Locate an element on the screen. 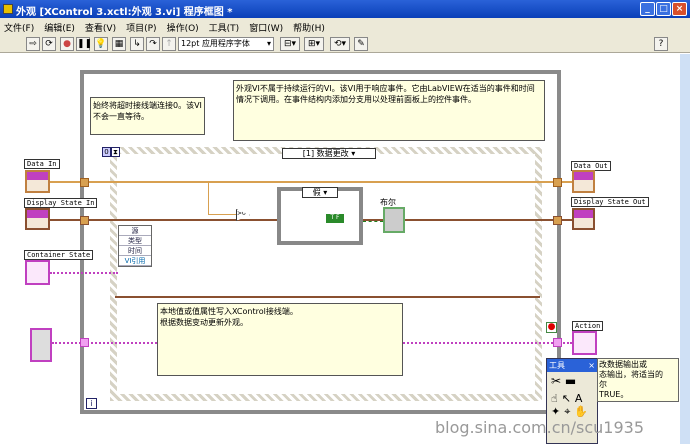 The height and width of the screenshot is (444, 690). shift-register-data-in is located at coordinates (84, 182).